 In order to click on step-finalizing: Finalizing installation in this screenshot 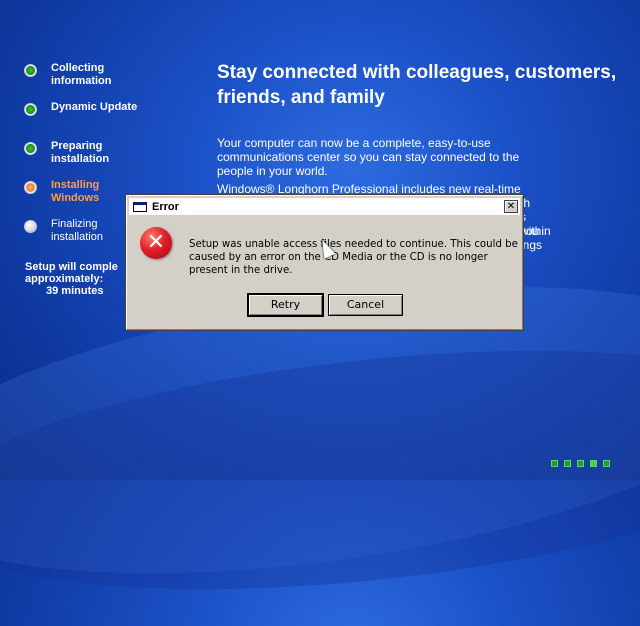, I will do `click(82, 231)`.